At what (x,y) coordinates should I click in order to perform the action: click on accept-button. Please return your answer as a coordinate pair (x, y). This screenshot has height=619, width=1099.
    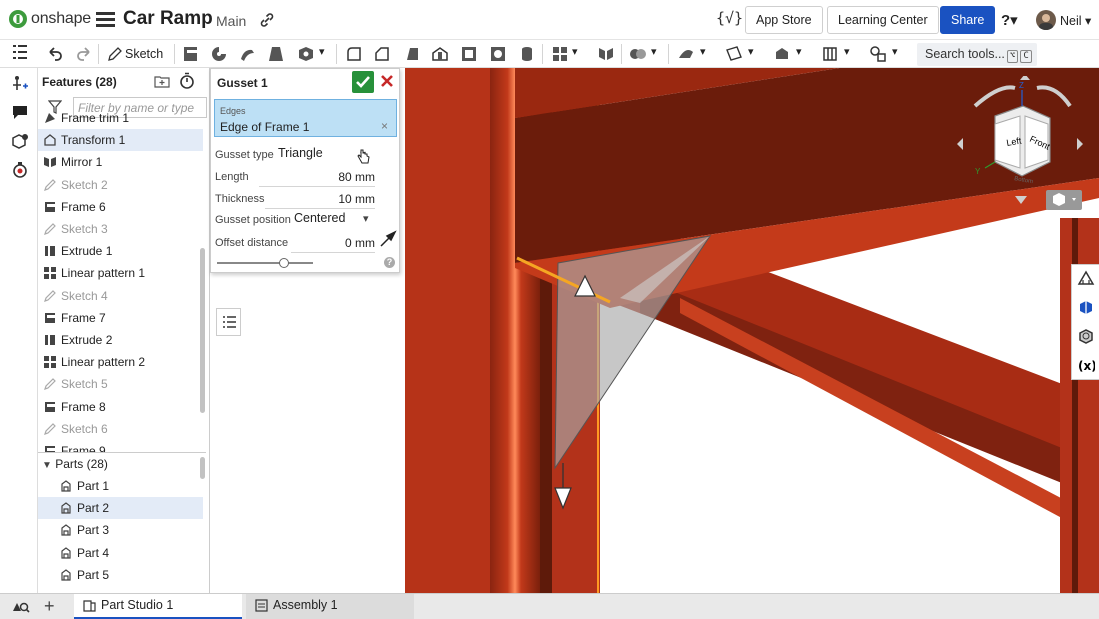
    Looking at the image, I should click on (363, 82).